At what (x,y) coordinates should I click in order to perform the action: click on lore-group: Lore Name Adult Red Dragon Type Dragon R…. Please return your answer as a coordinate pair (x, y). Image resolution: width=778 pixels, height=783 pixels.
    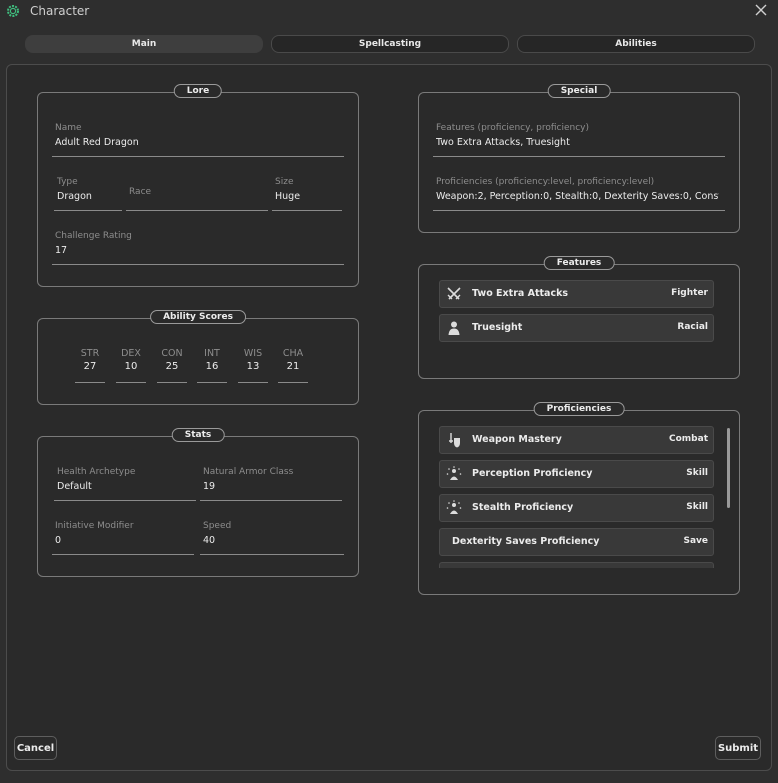
    Looking at the image, I should click on (198, 185).